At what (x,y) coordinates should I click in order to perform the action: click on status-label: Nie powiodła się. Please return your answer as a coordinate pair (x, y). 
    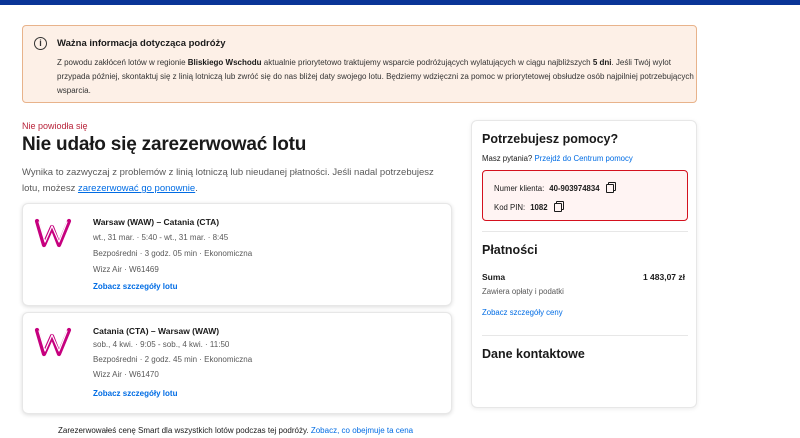
    Looking at the image, I should click on (55, 126).